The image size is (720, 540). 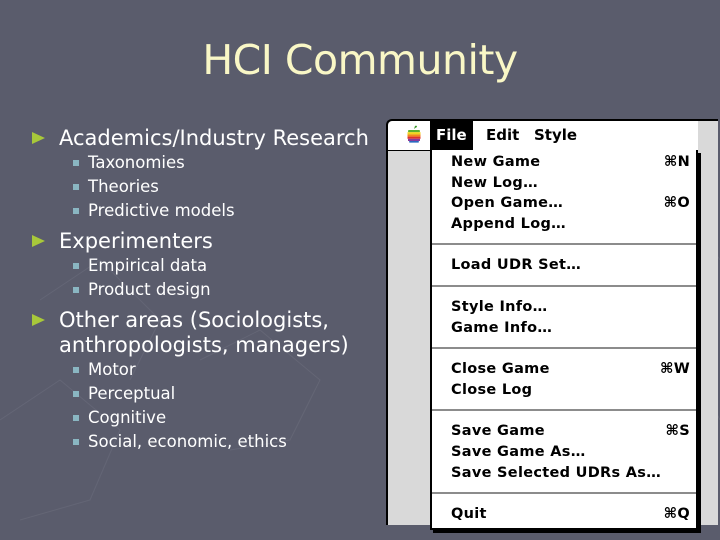 What do you see at coordinates (210, 266) in the screenshot?
I see `sub-bullet: Empirical data` at bounding box center [210, 266].